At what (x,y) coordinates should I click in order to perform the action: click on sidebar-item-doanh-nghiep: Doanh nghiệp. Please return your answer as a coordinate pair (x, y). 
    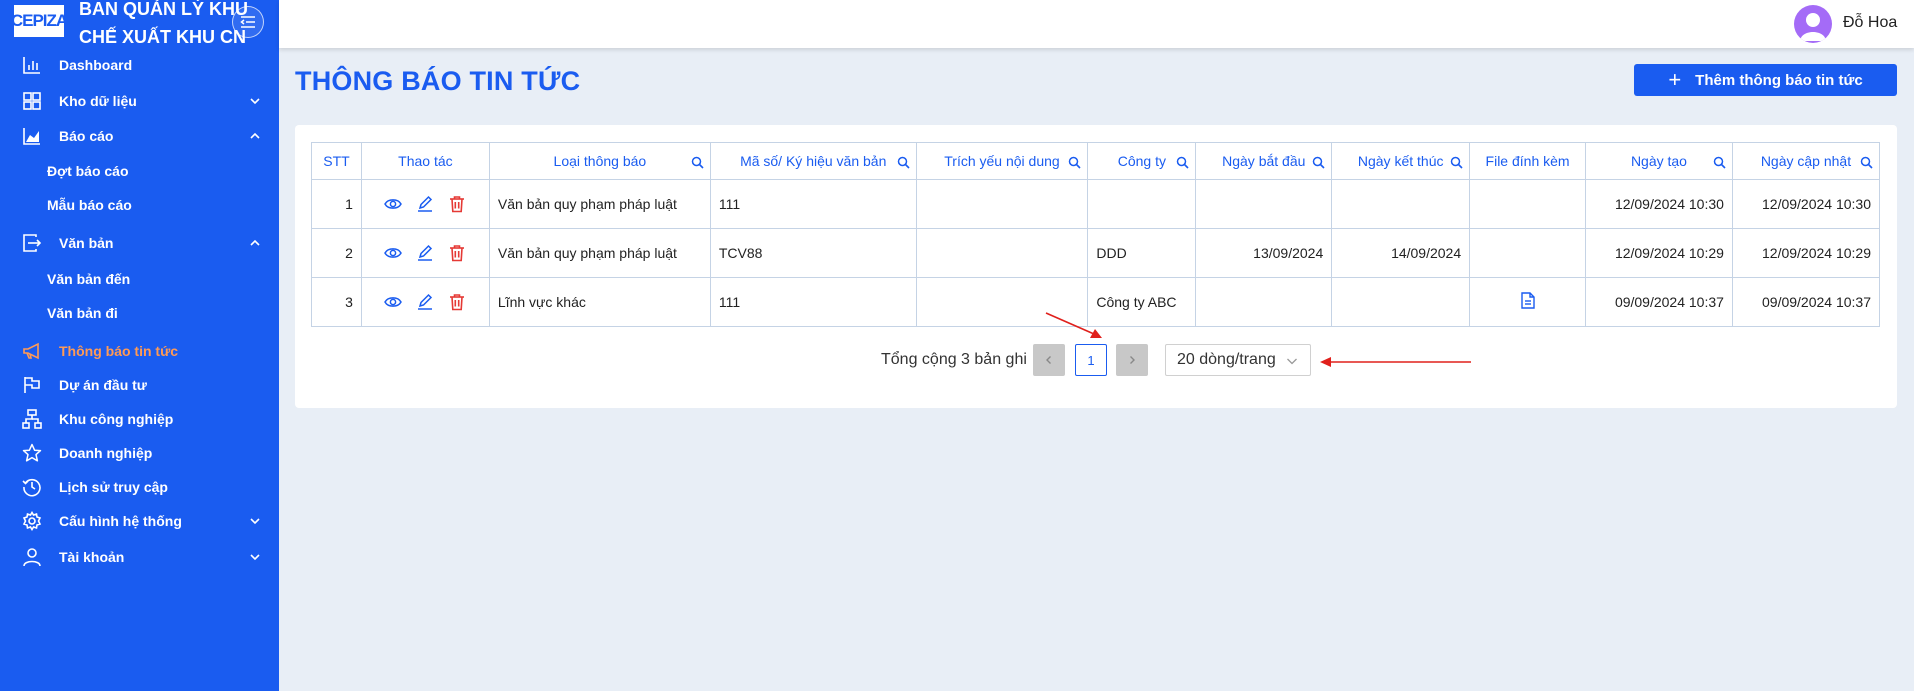
    Looking at the image, I should click on (139, 453).